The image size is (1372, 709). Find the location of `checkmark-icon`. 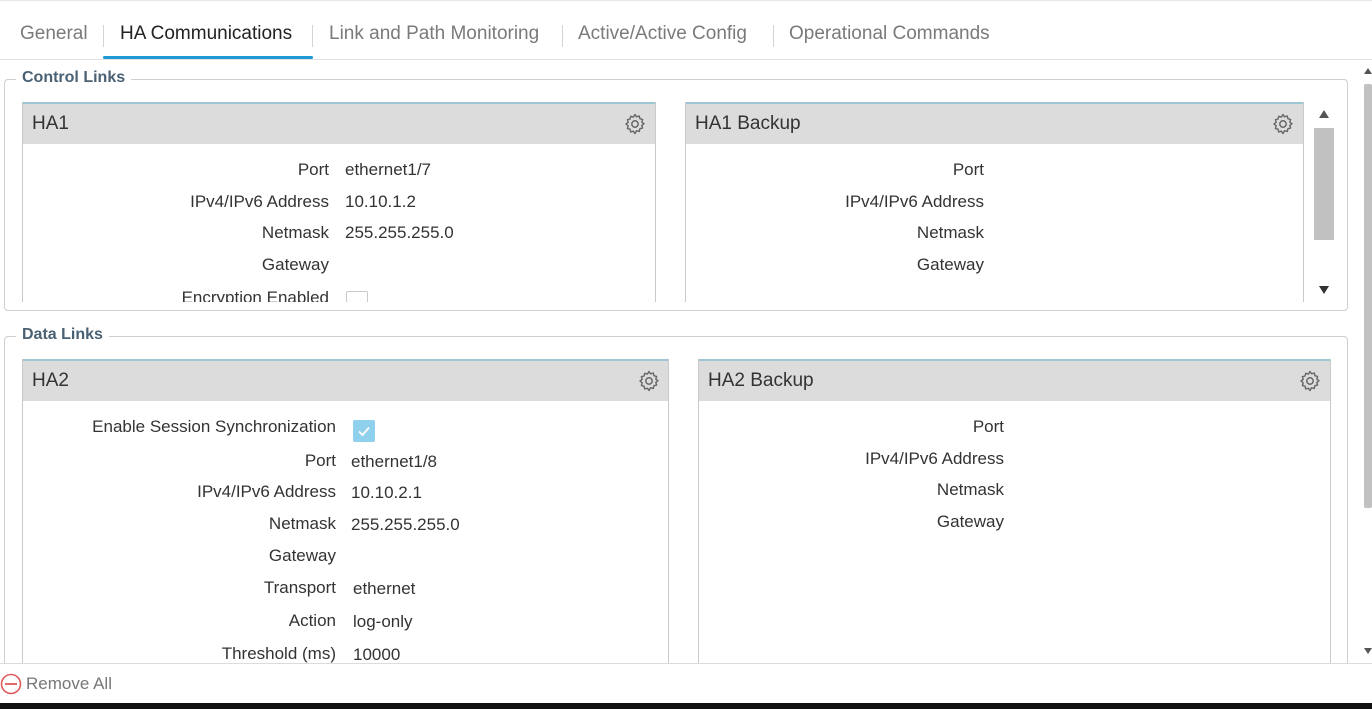

checkmark-icon is located at coordinates (364, 431).